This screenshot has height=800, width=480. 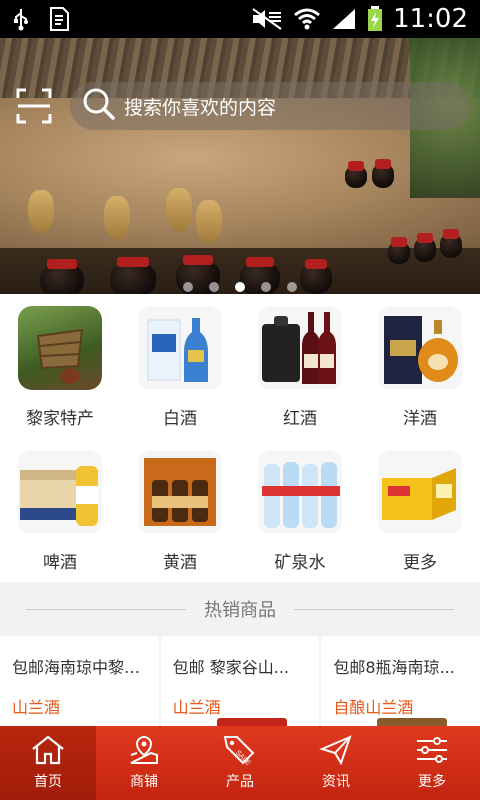 What do you see at coordinates (144, 749) in the screenshot?
I see `shop-map-icon` at bounding box center [144, 749].